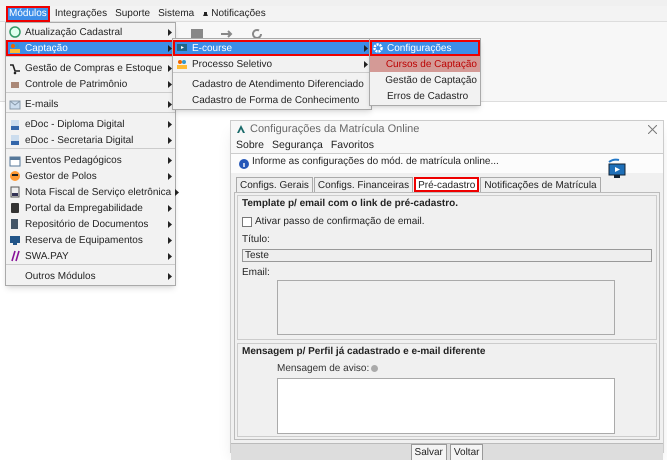  What do you see at coordinates (15, 160) in the screenshot?
I see `calendar-icon` at bounding box center [15, 160].